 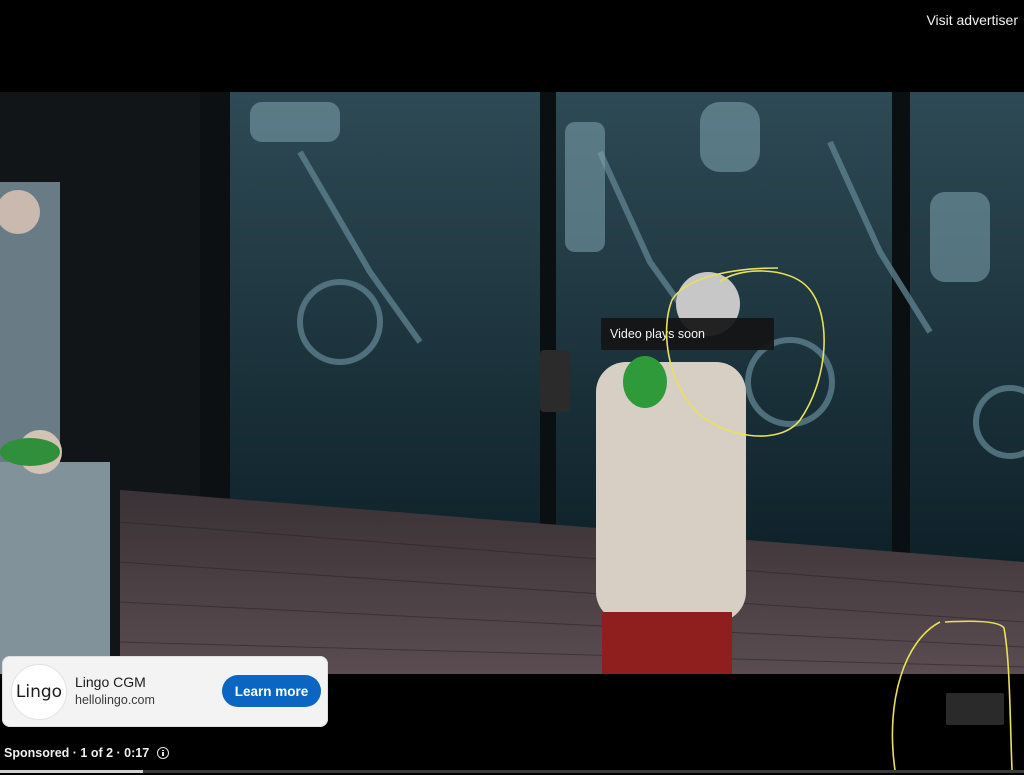 I want to click on video-status-tooltip: Video plays soon, so click(x=687, y=334).